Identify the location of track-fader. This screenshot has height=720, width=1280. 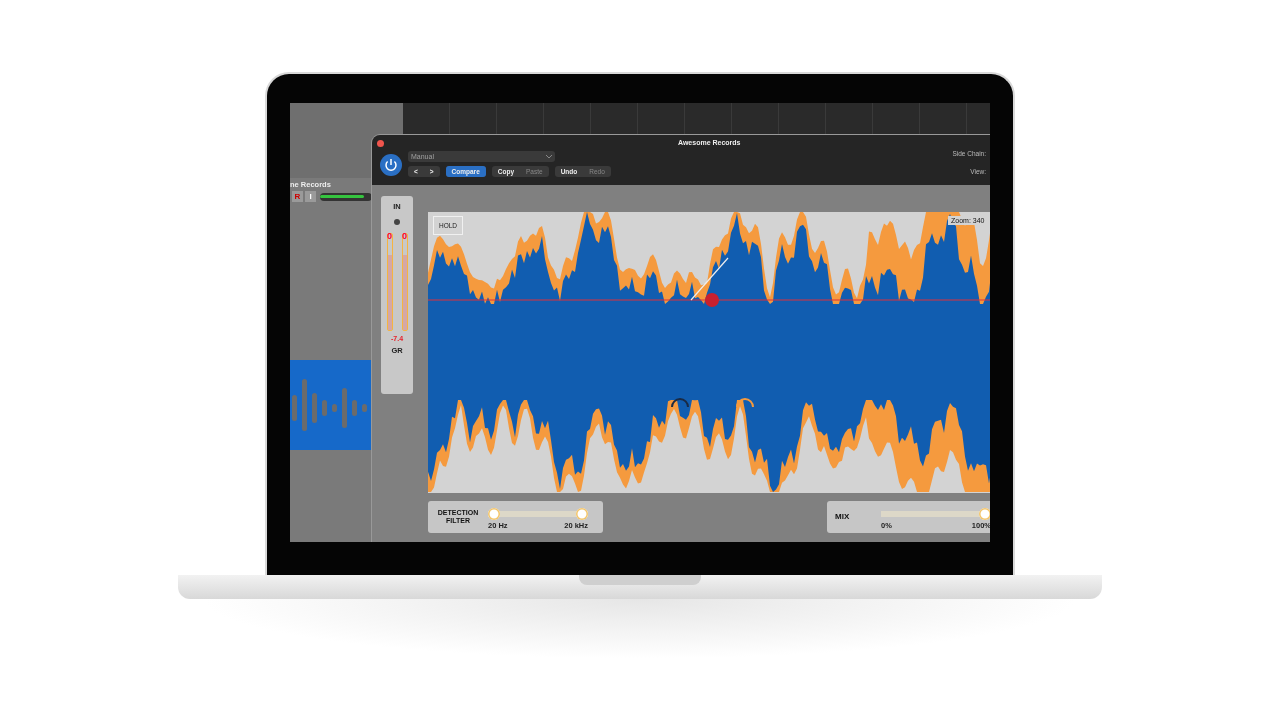
(346, 196).